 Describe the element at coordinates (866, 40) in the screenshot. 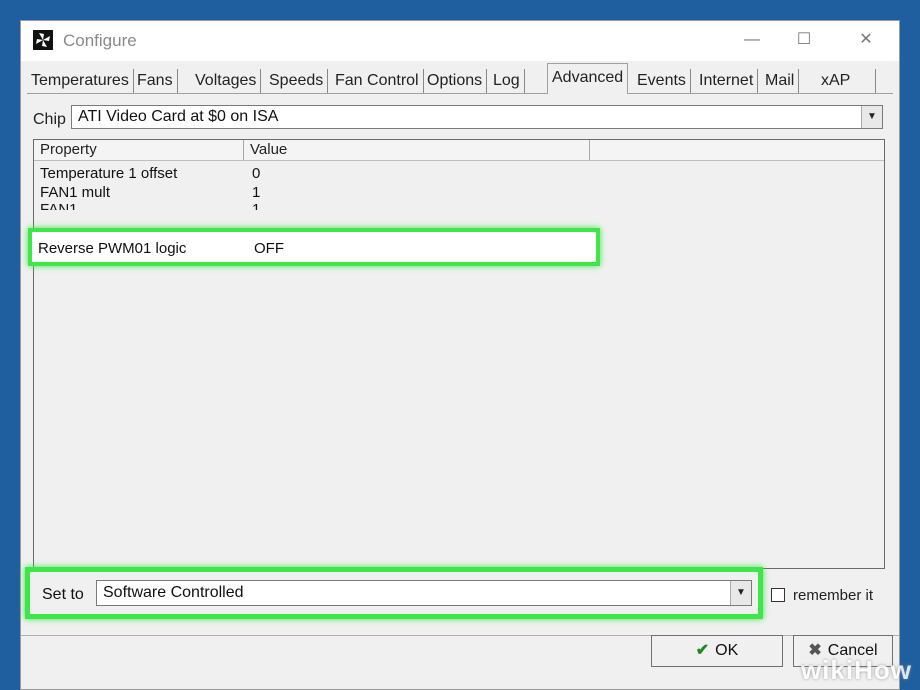

I see `close-button: ✕` at that location.